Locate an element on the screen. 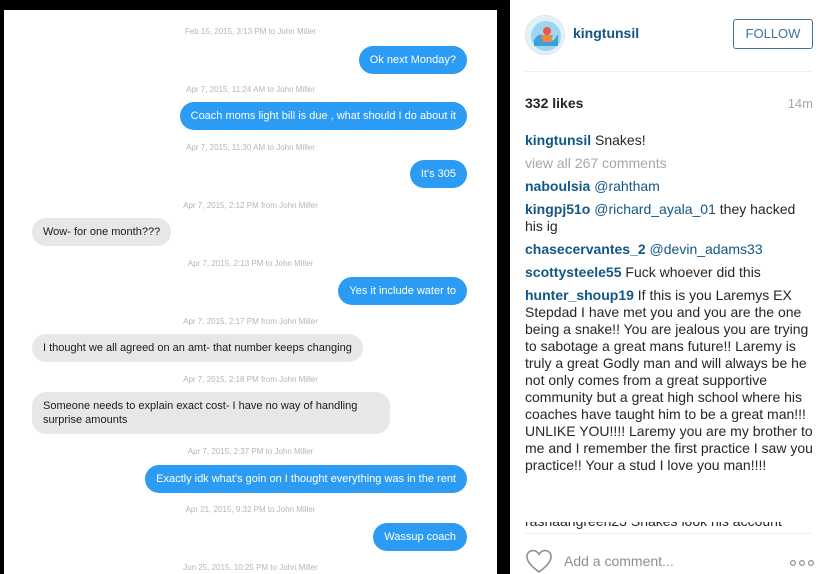 The width and height of the screenshot is (827, 574). post-age: 14m is located at coordinates (800, 103).